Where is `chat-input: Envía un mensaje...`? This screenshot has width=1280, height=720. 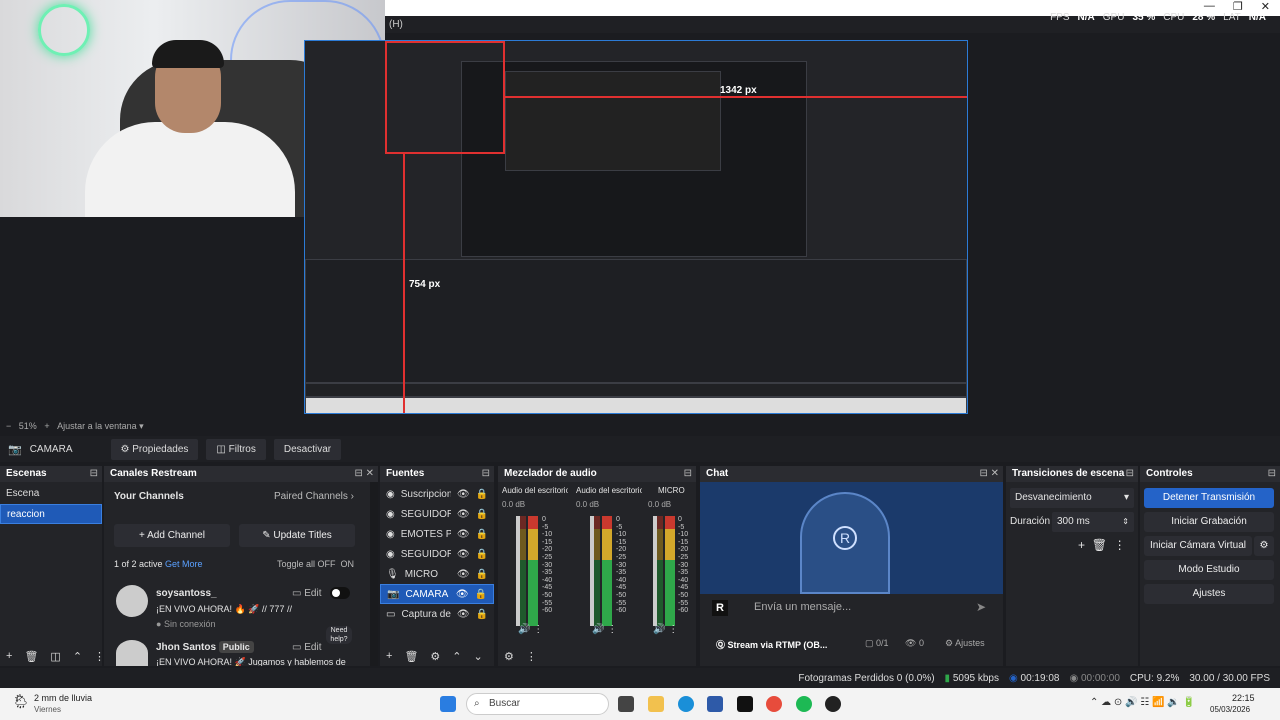
chat-input: Envía un mensaje... is located at coordinates (802, 607).